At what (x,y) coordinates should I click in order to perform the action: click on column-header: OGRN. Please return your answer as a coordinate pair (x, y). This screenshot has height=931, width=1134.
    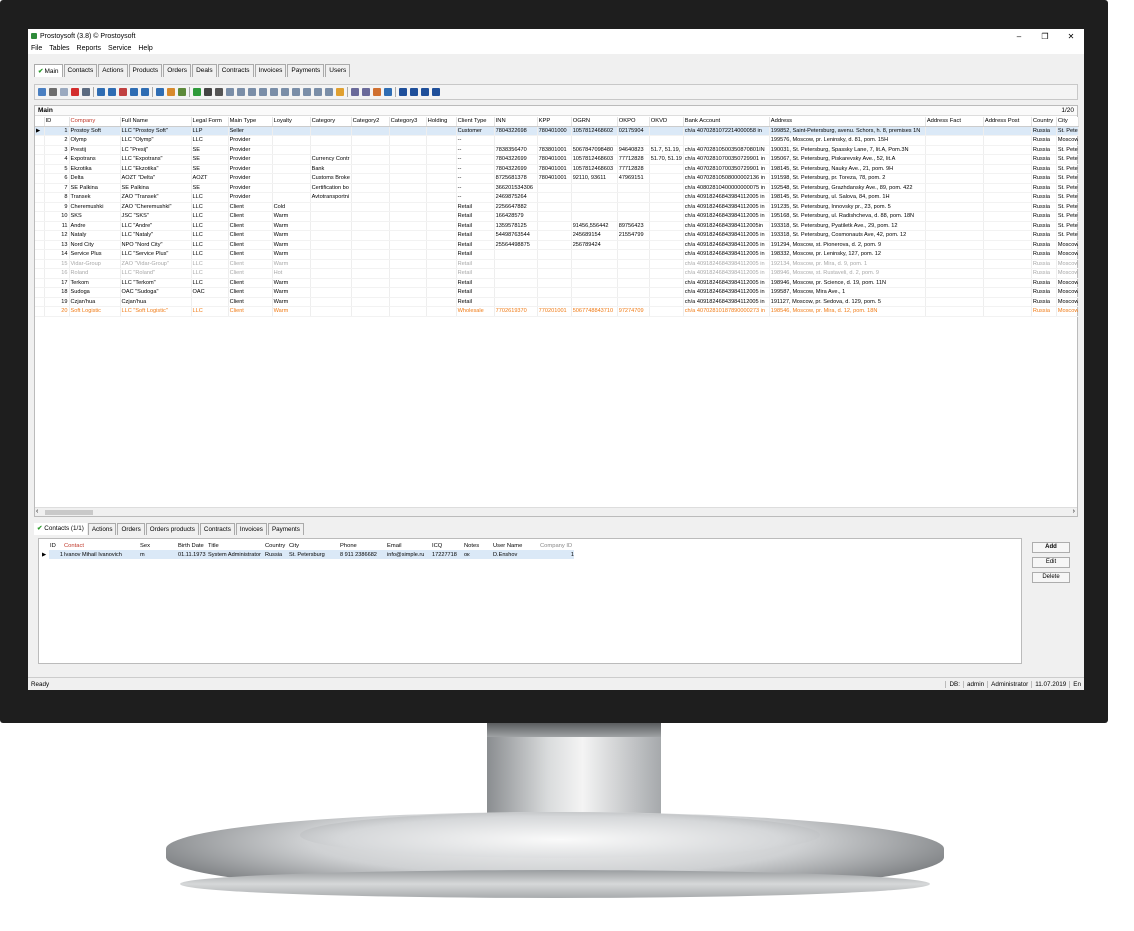
    Looking at the image, I should click on (594, 122).